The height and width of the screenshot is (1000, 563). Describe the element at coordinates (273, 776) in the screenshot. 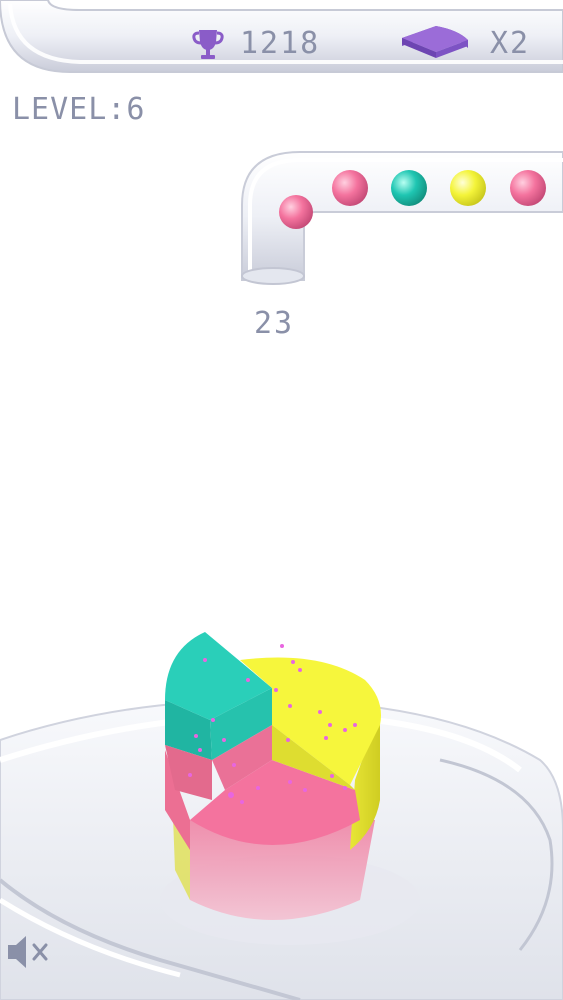

I see `cake` at that location.